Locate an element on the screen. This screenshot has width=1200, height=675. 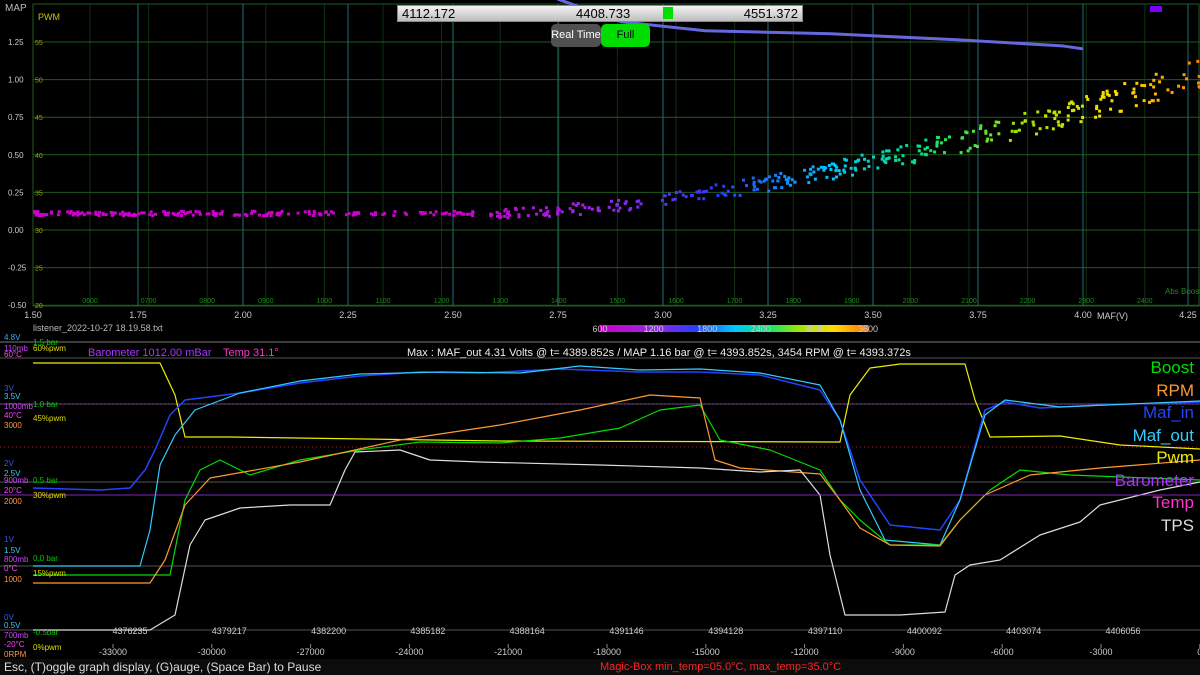
real-time-button: Real Time is located at coordinates (576, 35).